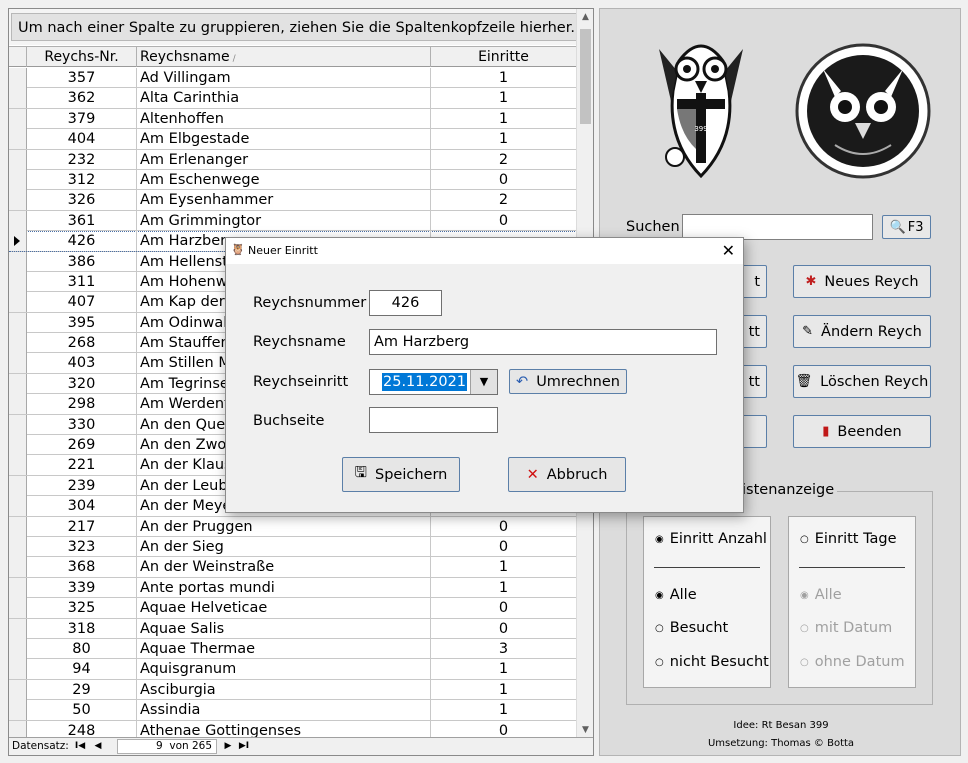 Image resolution: width=968 pixels, height=763 pixels. Describe the element at coordinates (159, 746) in the screenshot. I see `record-position: 9` at that location.